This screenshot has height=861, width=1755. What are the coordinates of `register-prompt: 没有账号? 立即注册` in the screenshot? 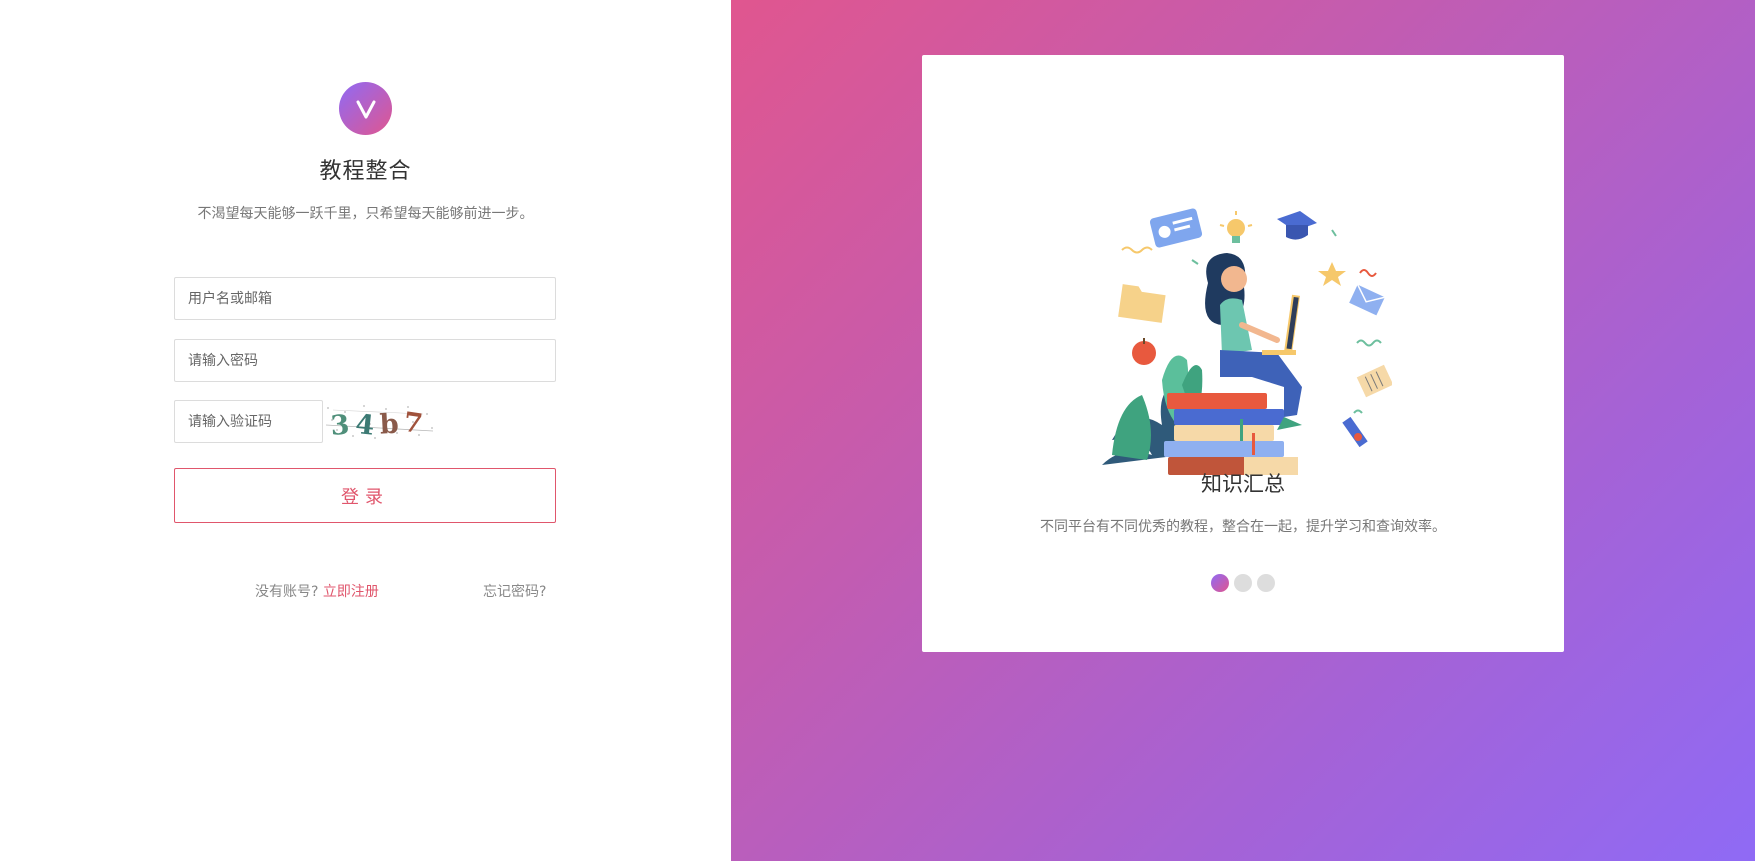 It's located at (317, 591).